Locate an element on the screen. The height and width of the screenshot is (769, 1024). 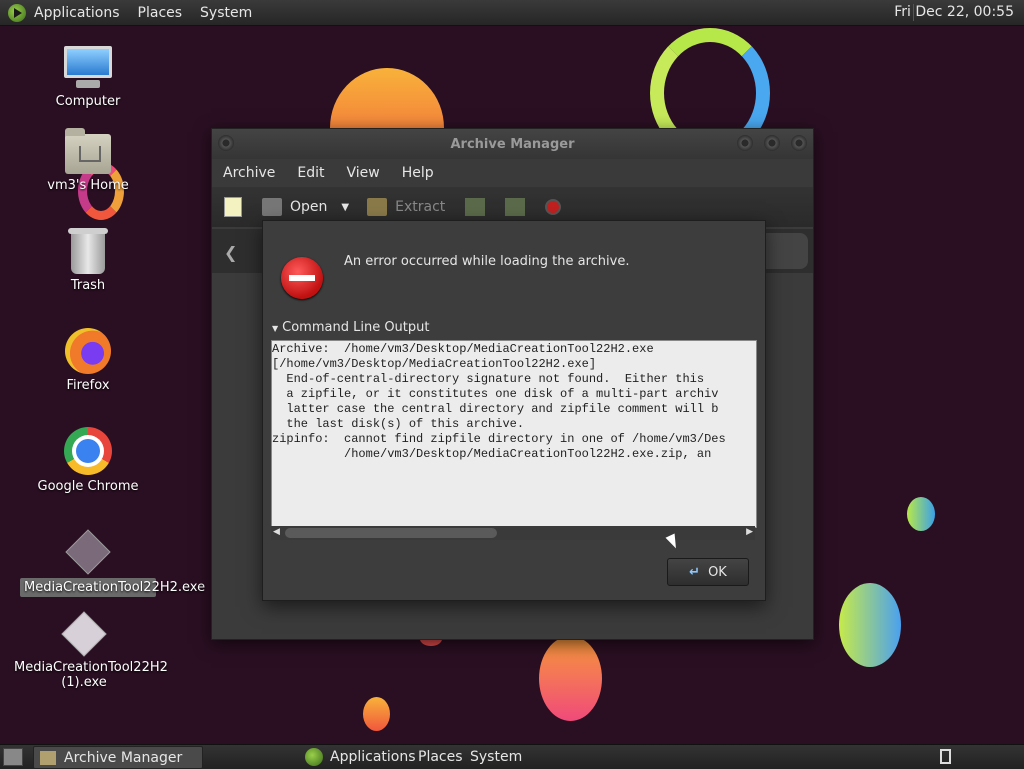
expander-arrow-icon: ▼ is located at coordinates (275, 328).